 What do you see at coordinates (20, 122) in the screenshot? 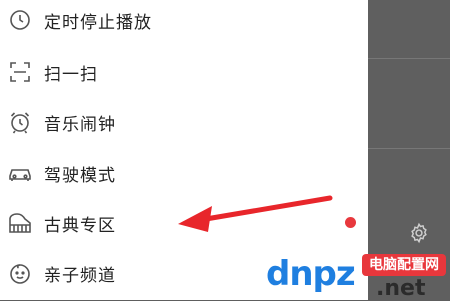
I see `alarm-clock-icon` at bounding box center [20, 122].